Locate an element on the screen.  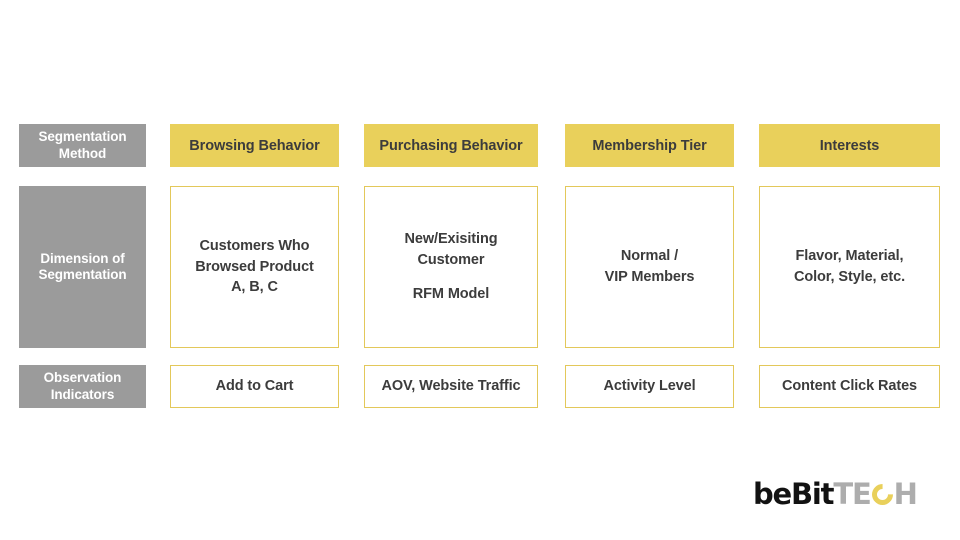
row-label-observation-line2: Indicators is located at coordinates (82, 394).